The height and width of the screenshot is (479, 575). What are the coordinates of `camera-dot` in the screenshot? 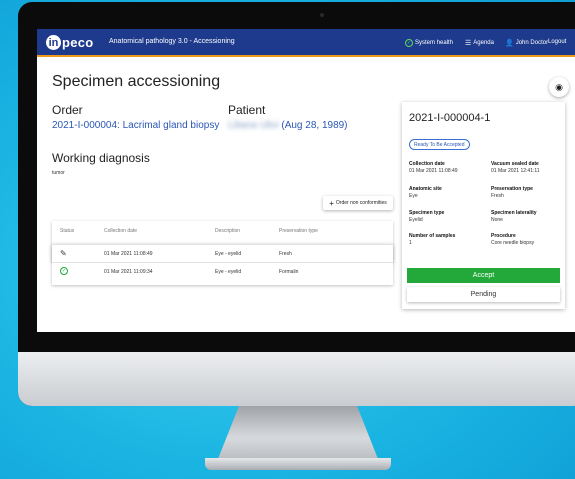 It's located at (322, 15).